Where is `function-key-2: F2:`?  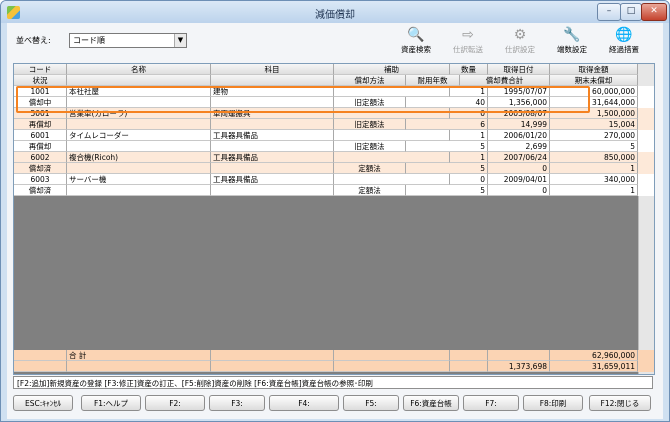
function-key-2: F2: is located at coordinates (175, 403).